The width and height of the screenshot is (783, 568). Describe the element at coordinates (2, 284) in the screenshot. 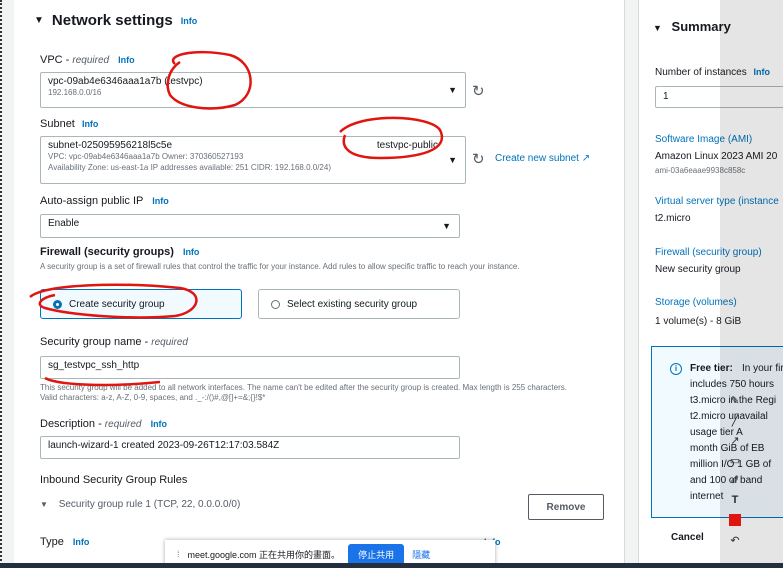

I see `dotted-border` at that location.